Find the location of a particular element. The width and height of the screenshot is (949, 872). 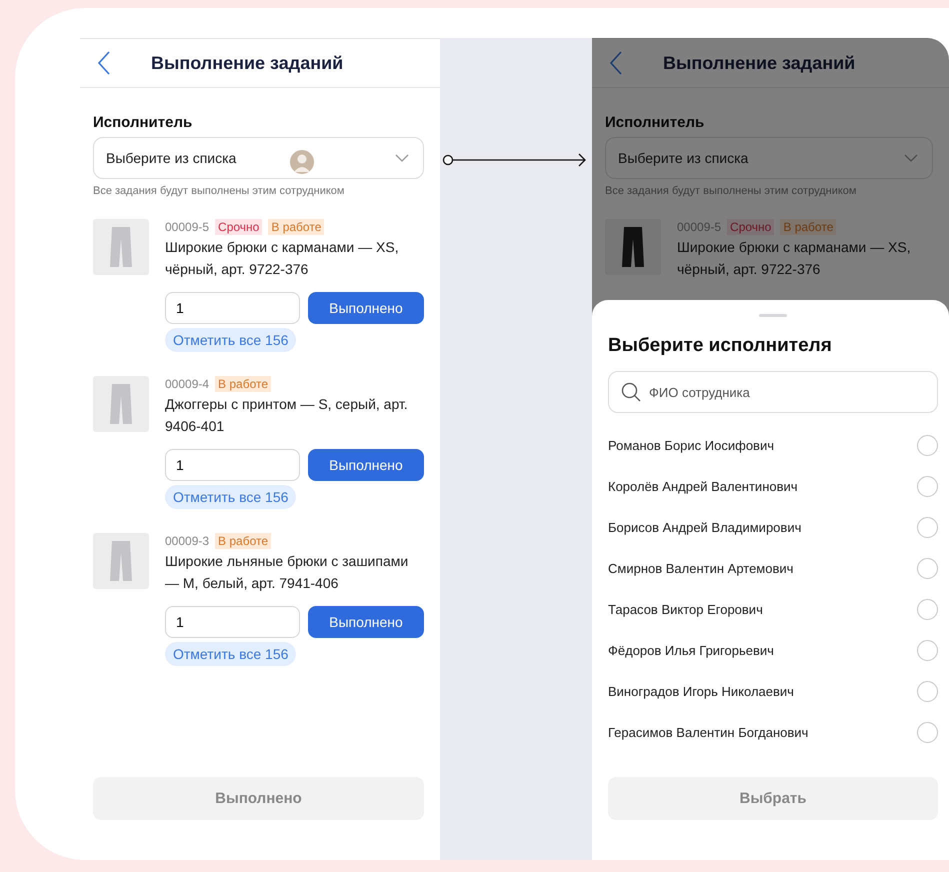

product-name: Широкие льняные брюки с зашипами — M, белый, арт. 7941-406 is located at coordinates (287, 572).